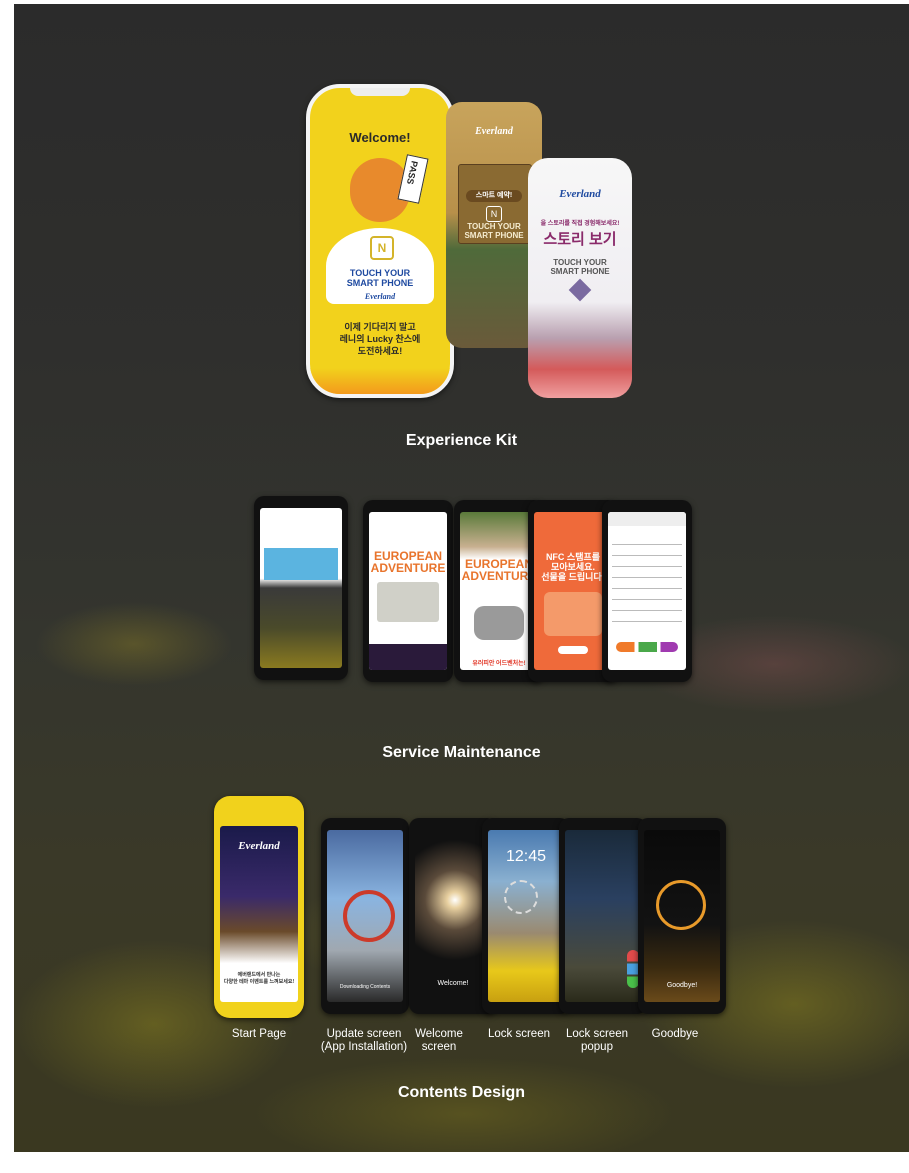 This screenshot has width=909, height=1173. What do you see at coordinates (580, 239) in the screenshot?
I see `kit-white-title: 스토리 보기` at bounding box center [580, 239].